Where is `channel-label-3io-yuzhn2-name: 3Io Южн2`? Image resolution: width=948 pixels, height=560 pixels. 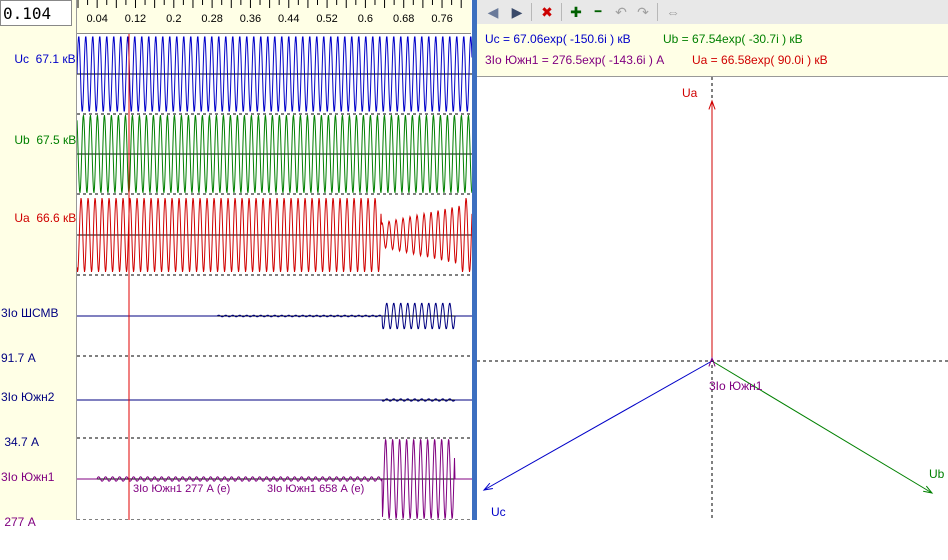 channel-label-3io-yuzhn2-name: 3Io Южн2 is located at coordinates (28, 397).